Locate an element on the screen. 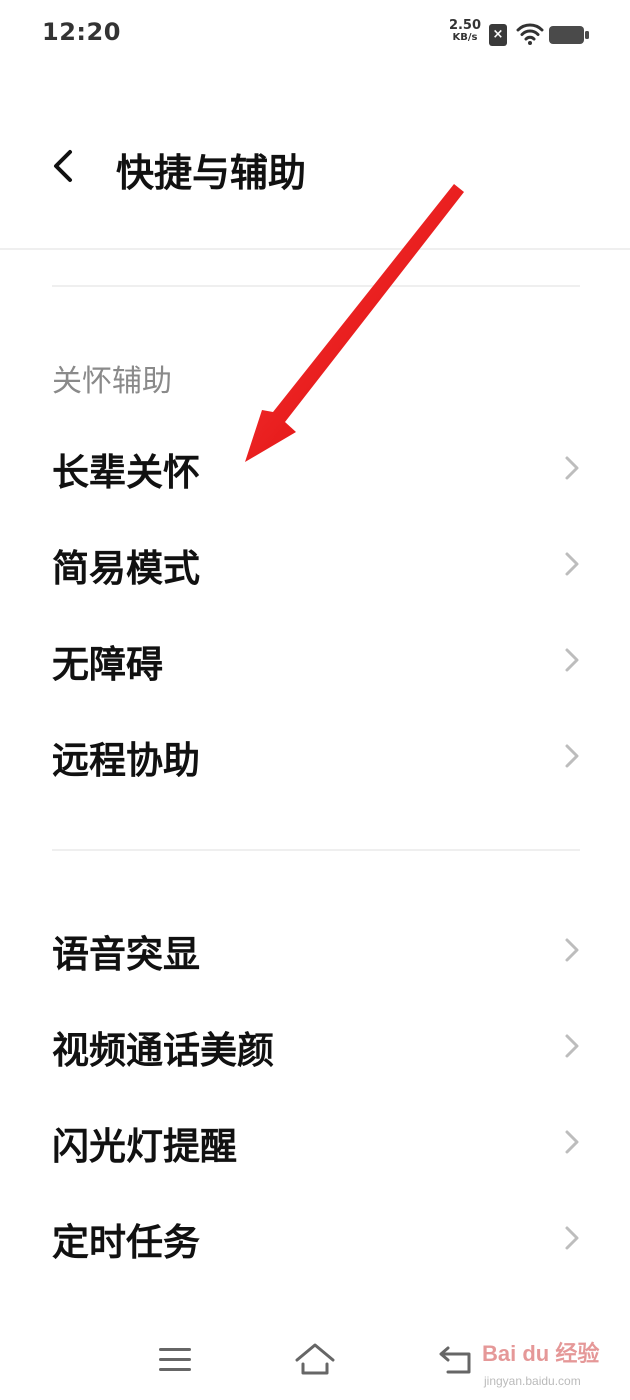 This screenshot has width=630, height=1400. sim-off-icon: × is located at coordinates (498, 35).